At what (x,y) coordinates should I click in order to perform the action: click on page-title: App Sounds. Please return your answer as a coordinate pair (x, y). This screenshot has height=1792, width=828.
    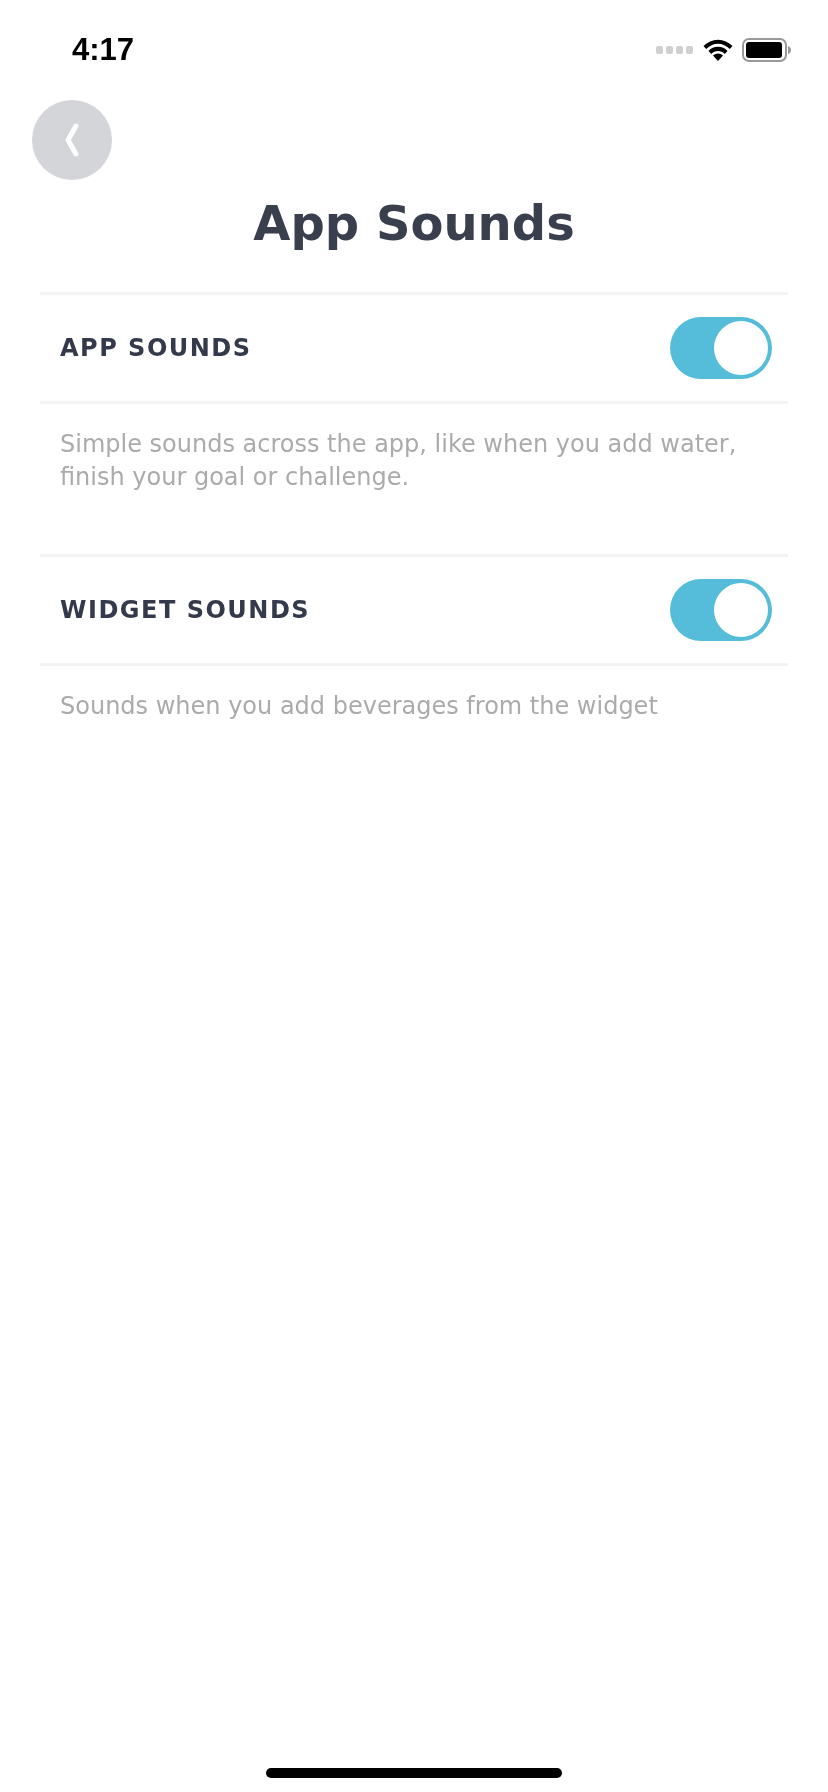
    Looking at the image, I should click on (414, 223).